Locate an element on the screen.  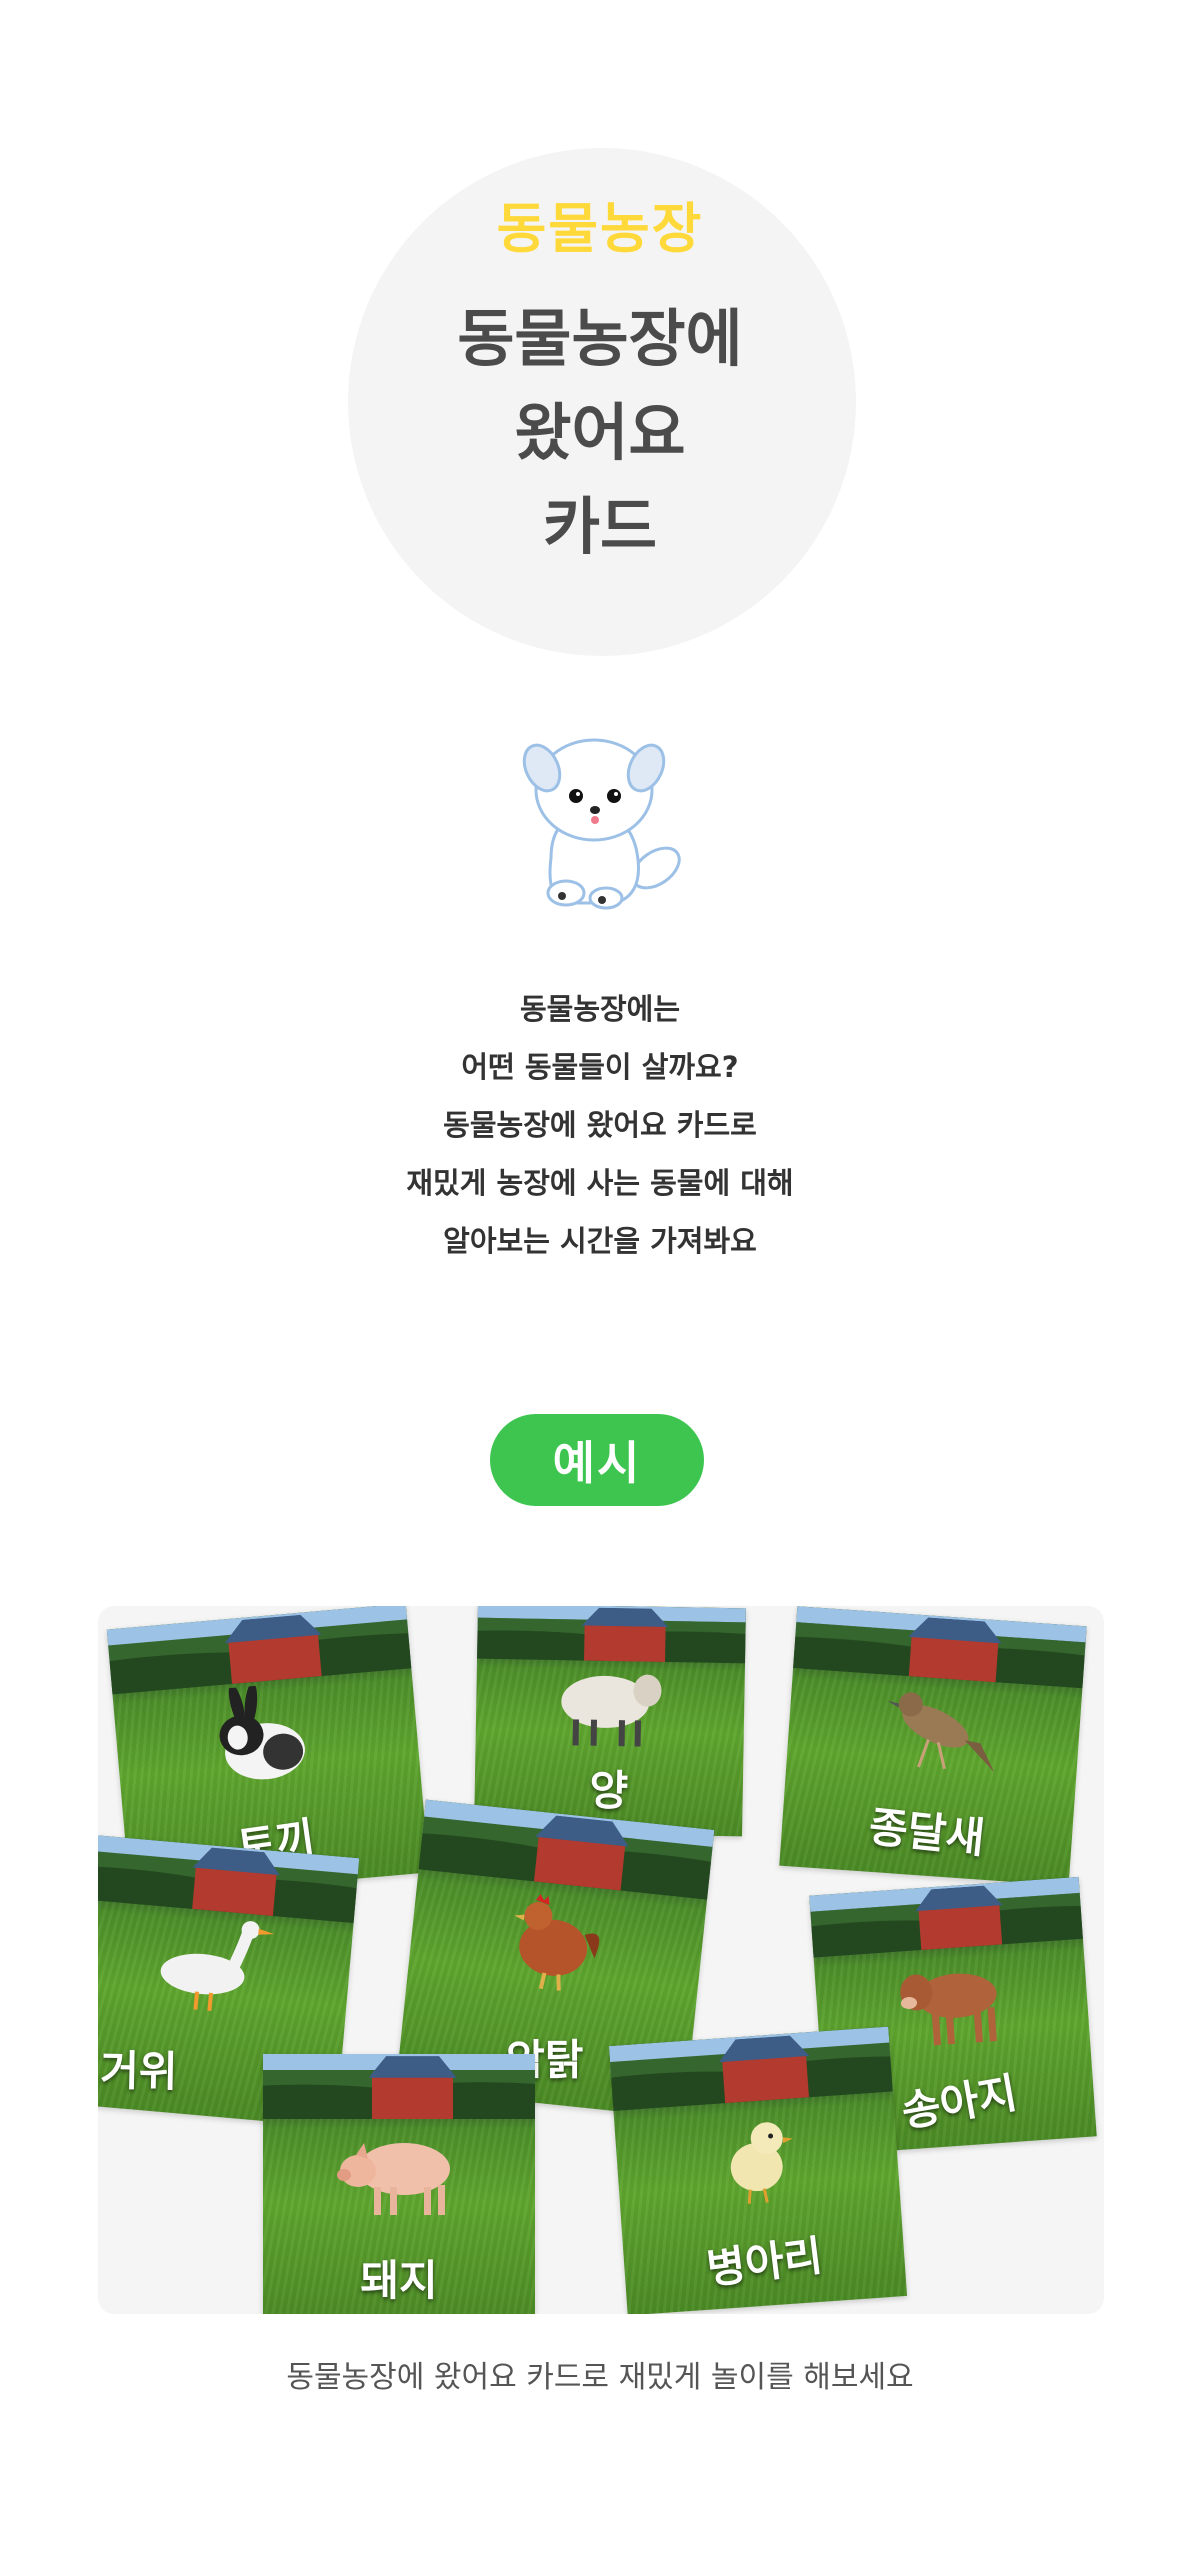
animal-card-chick: 병아리 is located at coordinates (758, 2170).